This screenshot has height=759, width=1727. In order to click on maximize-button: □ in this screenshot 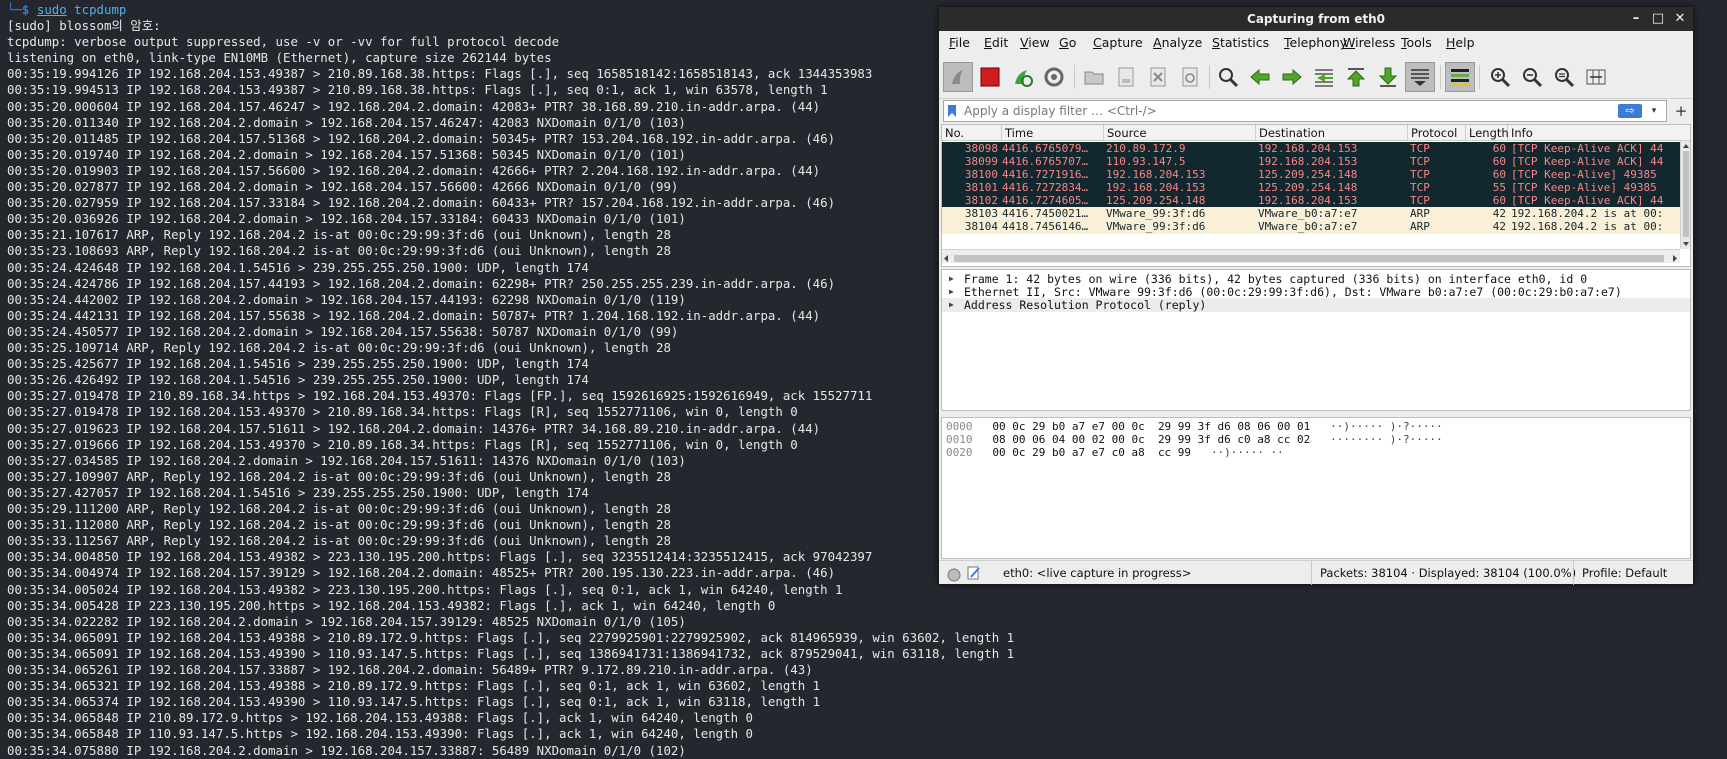, I will do `click(1658, 19)`.